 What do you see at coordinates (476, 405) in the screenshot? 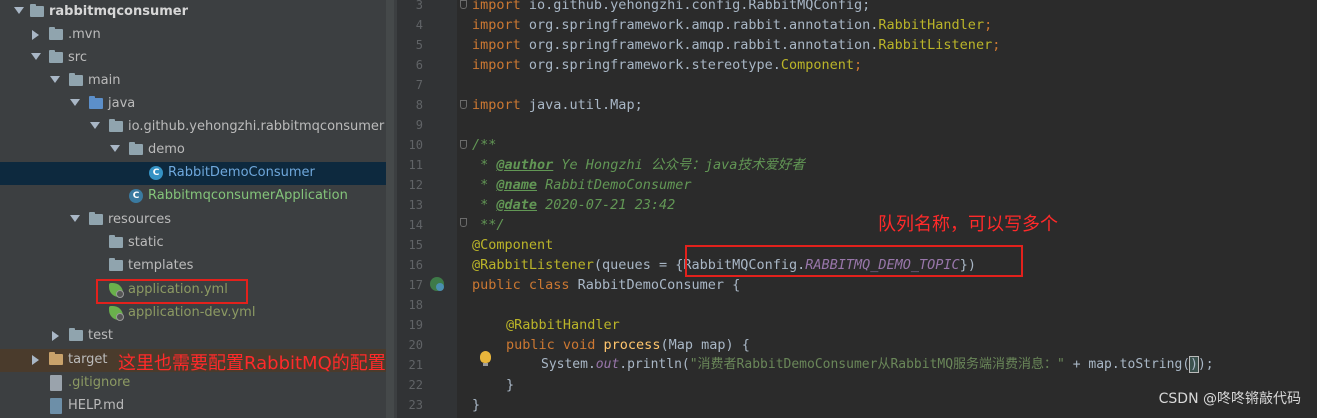
I see `code-line-23: }` at bounding box center [476, 405].